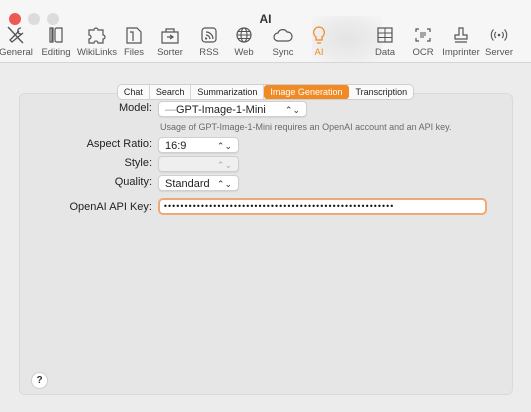 Image resolution: width=531 pixels, height=412 pixels. I want to click on aspect-ratio-value: 16:9, so click(176, 146).